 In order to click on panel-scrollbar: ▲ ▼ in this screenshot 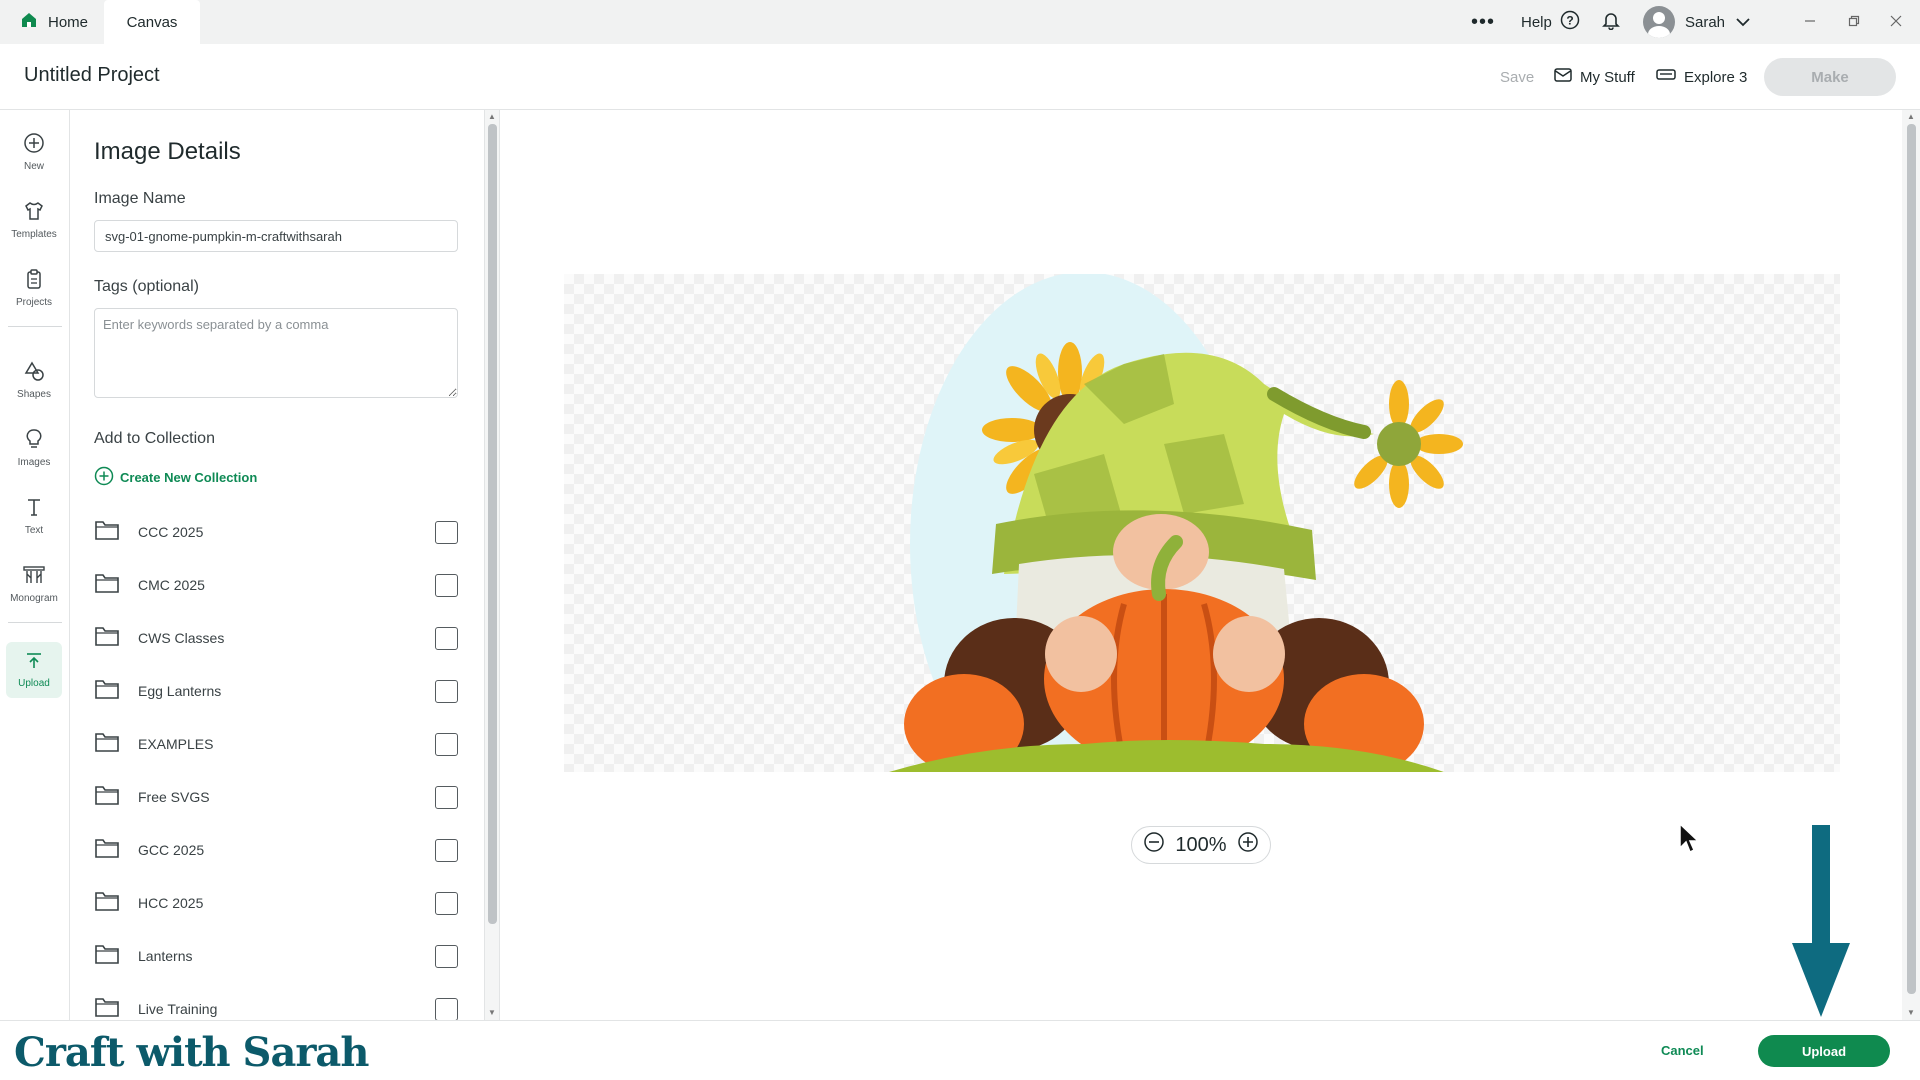, I will do `click(492, 565)`.